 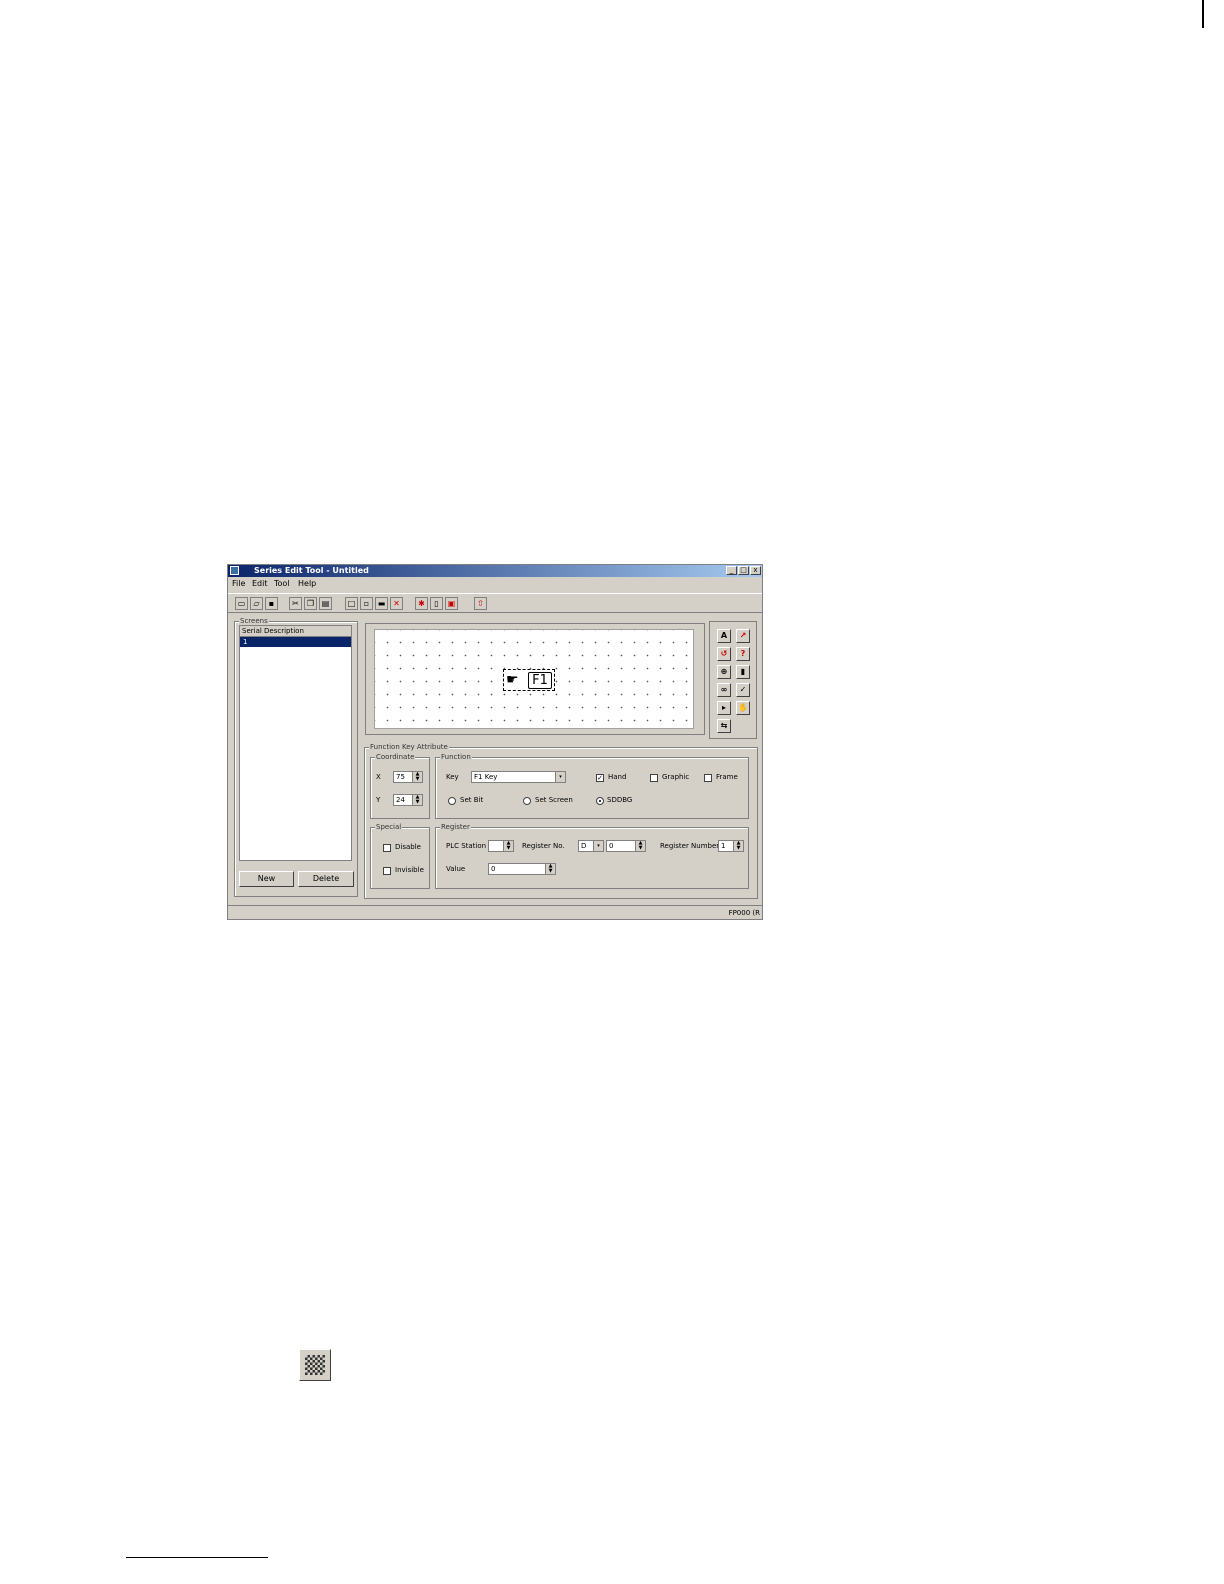 What do you see at coordinates (315, 1365) in the screenshot?
I see `qr-tool-icon` at bounding box center [315, 1365].